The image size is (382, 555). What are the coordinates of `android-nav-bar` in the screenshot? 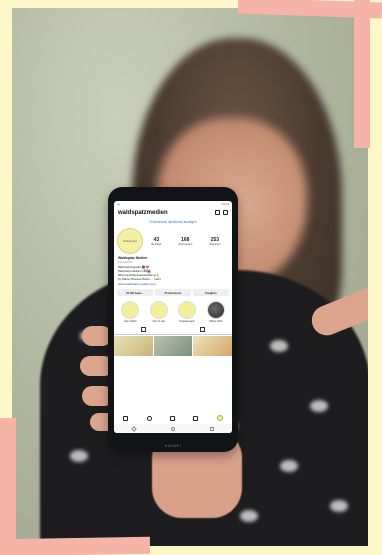 It's located at (173, 428).